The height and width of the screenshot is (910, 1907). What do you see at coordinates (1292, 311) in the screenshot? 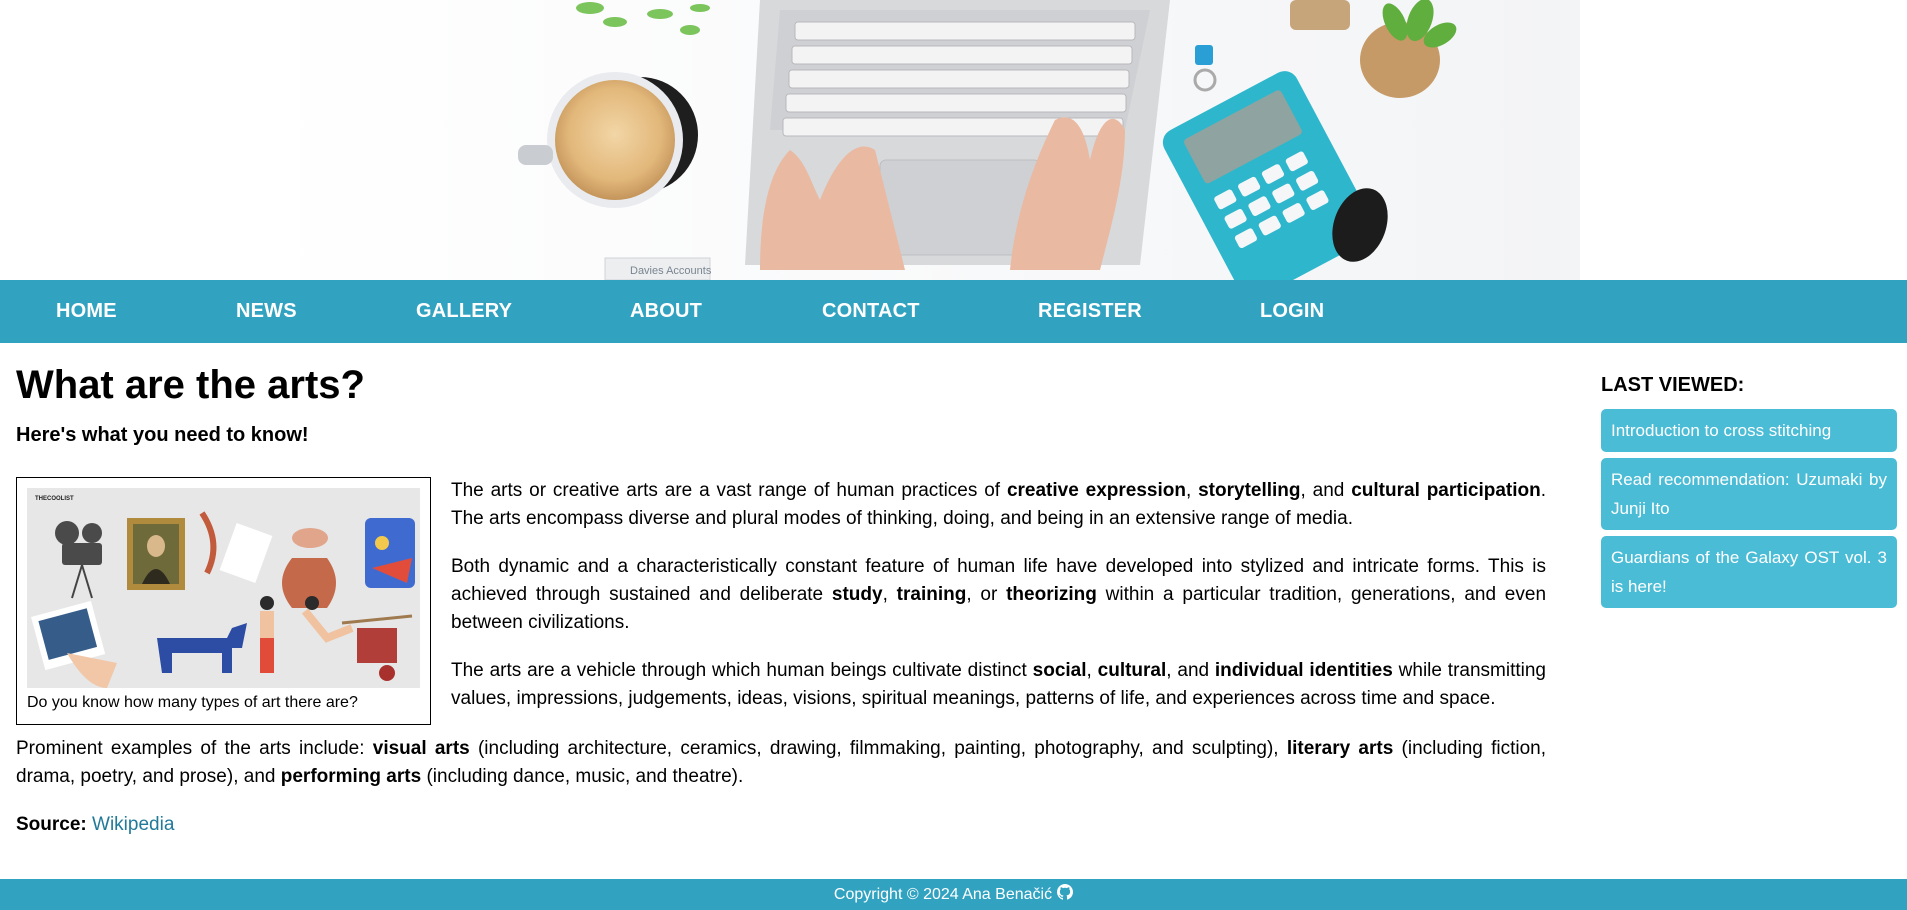
I see `nav-login: LOGIN` at bounding box center [1292, 311].